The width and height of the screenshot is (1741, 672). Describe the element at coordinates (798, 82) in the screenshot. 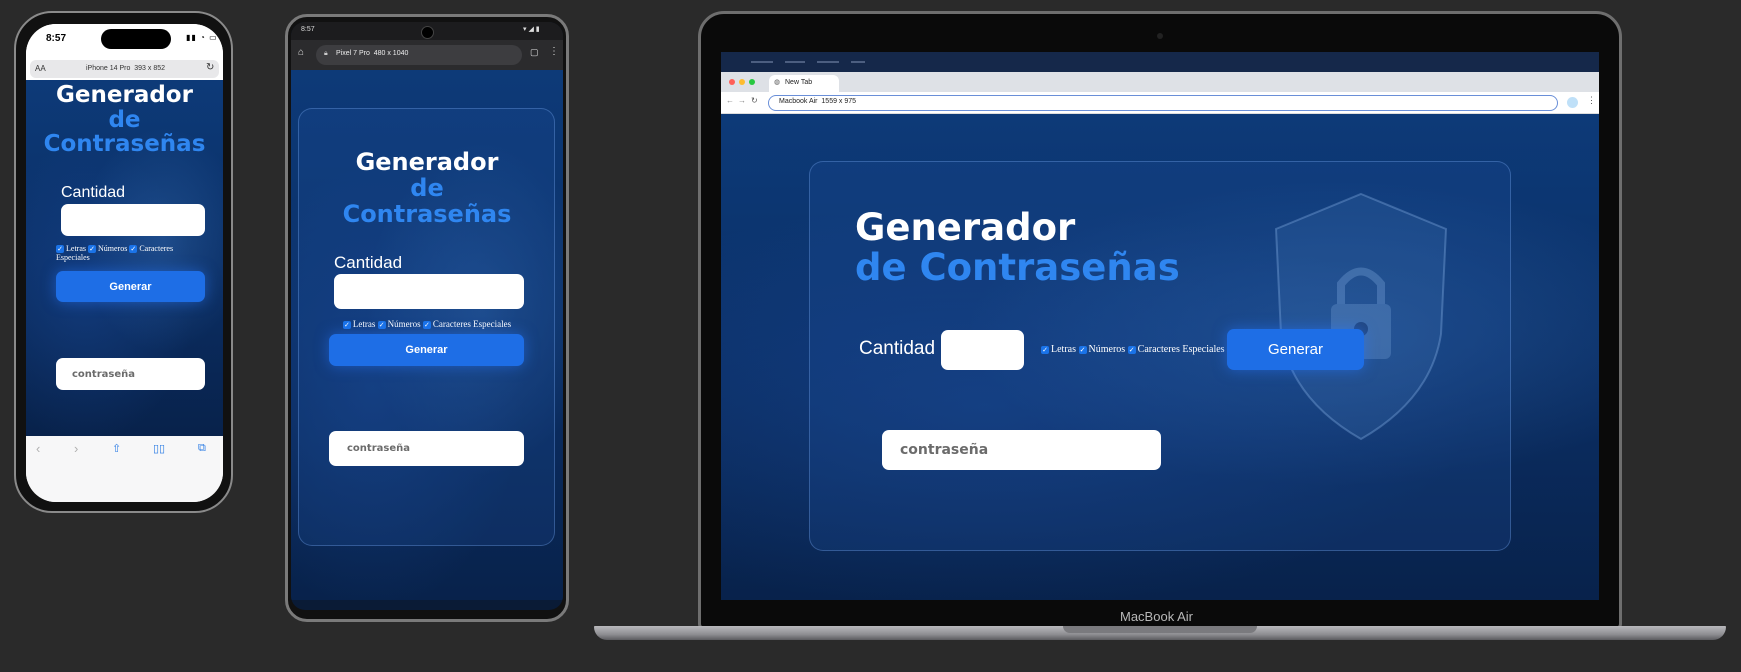

I see `tab-label: New Tab` at that location.